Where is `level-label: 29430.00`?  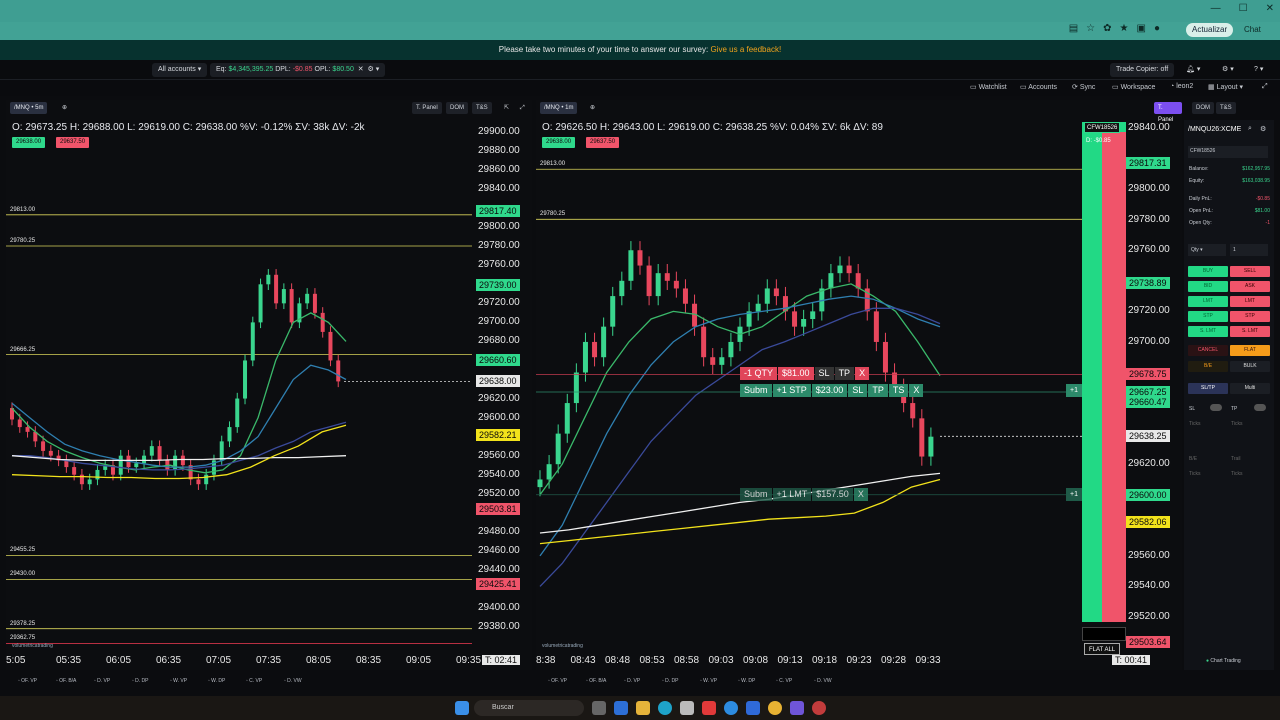 level-label: 29430.00 is located at coordinates (23, 574).